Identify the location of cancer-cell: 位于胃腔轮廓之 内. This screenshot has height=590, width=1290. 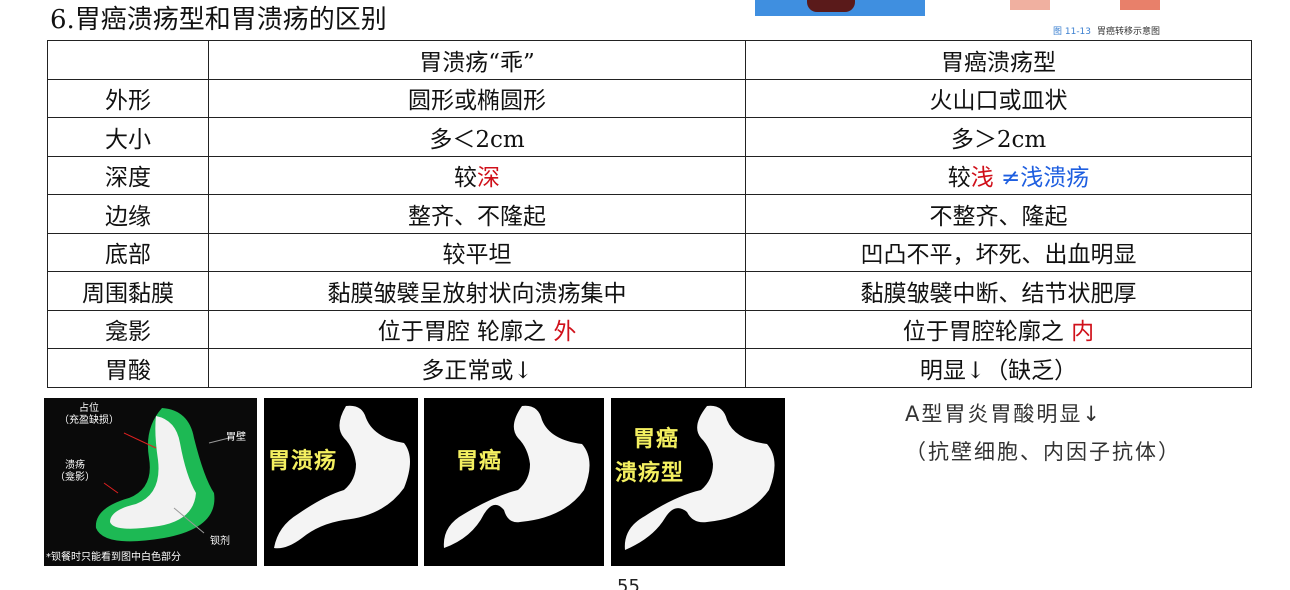
(998, 329).